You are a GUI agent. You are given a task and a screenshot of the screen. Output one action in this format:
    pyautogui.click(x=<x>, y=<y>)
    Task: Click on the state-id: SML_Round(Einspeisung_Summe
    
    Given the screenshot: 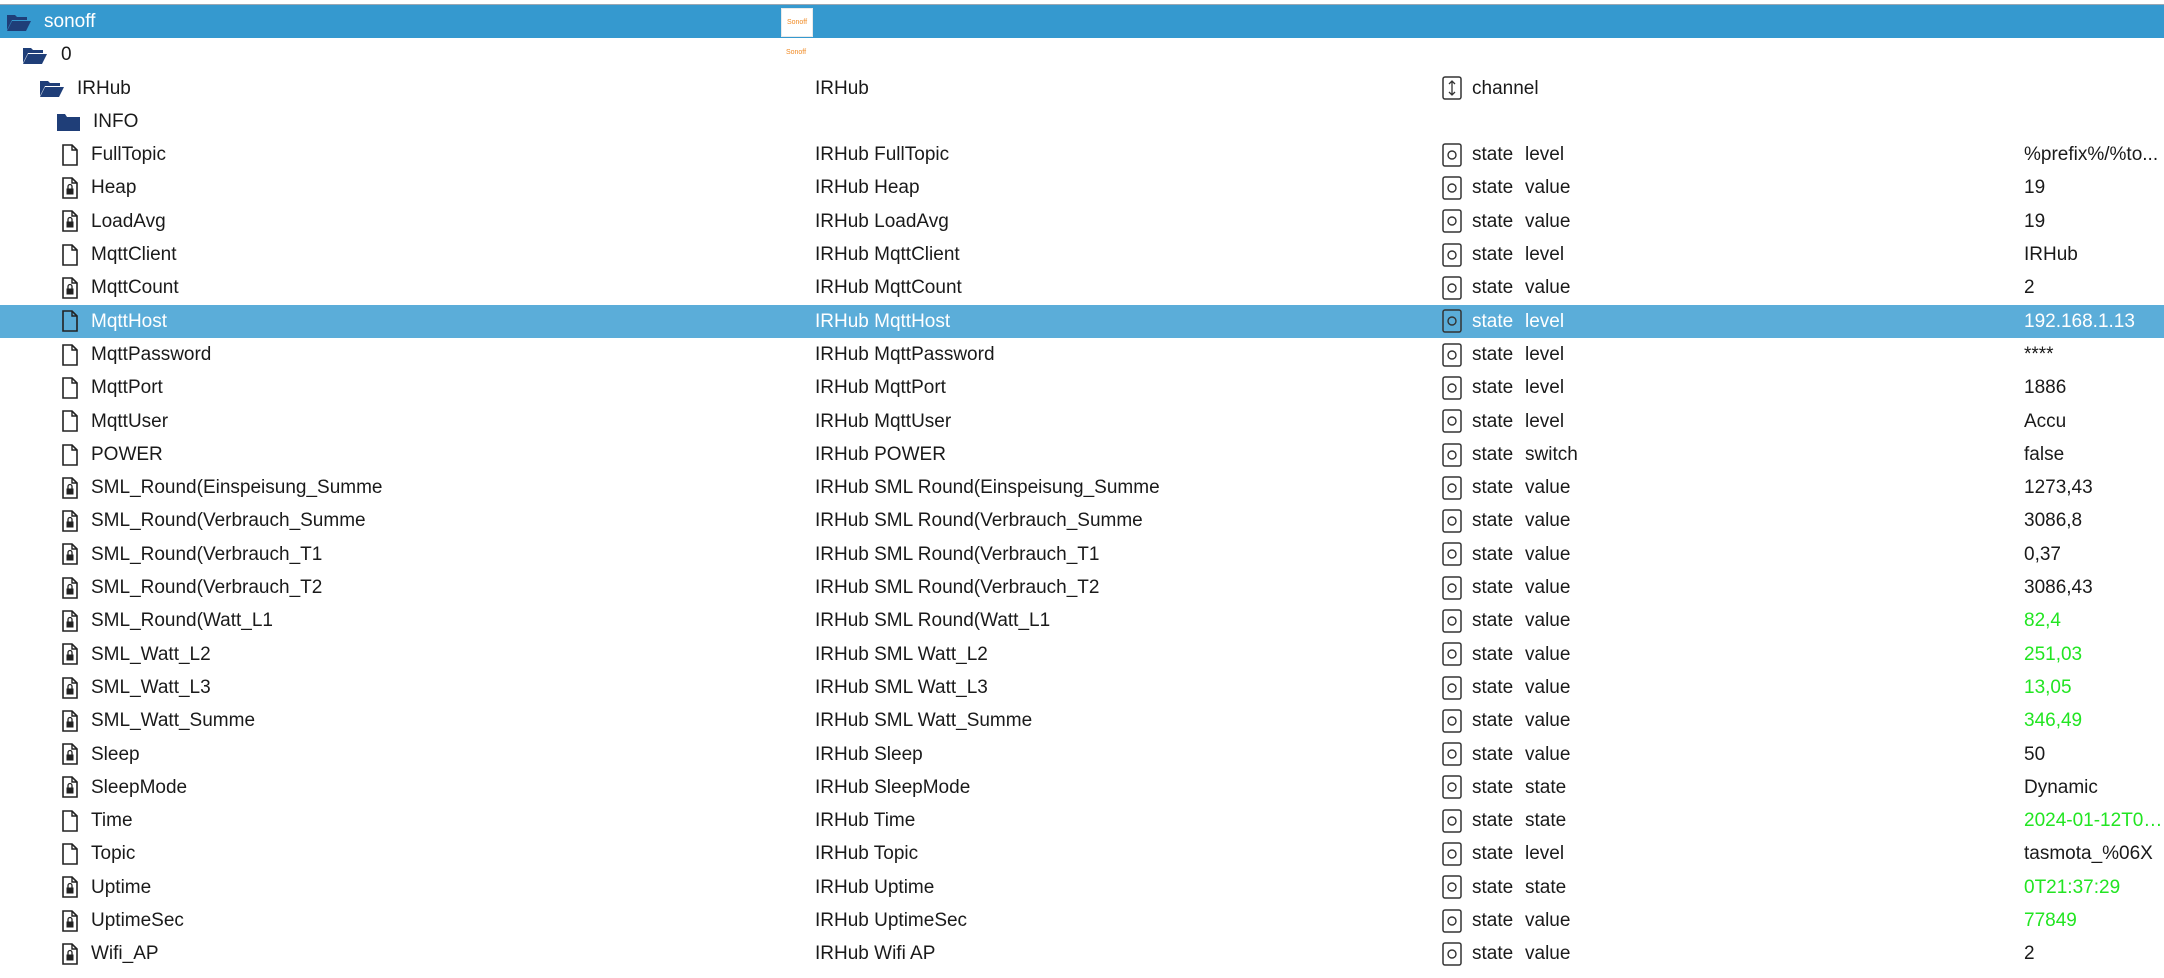 What is the action you would take?
    pyautogui.click(x=237, y=488)
    